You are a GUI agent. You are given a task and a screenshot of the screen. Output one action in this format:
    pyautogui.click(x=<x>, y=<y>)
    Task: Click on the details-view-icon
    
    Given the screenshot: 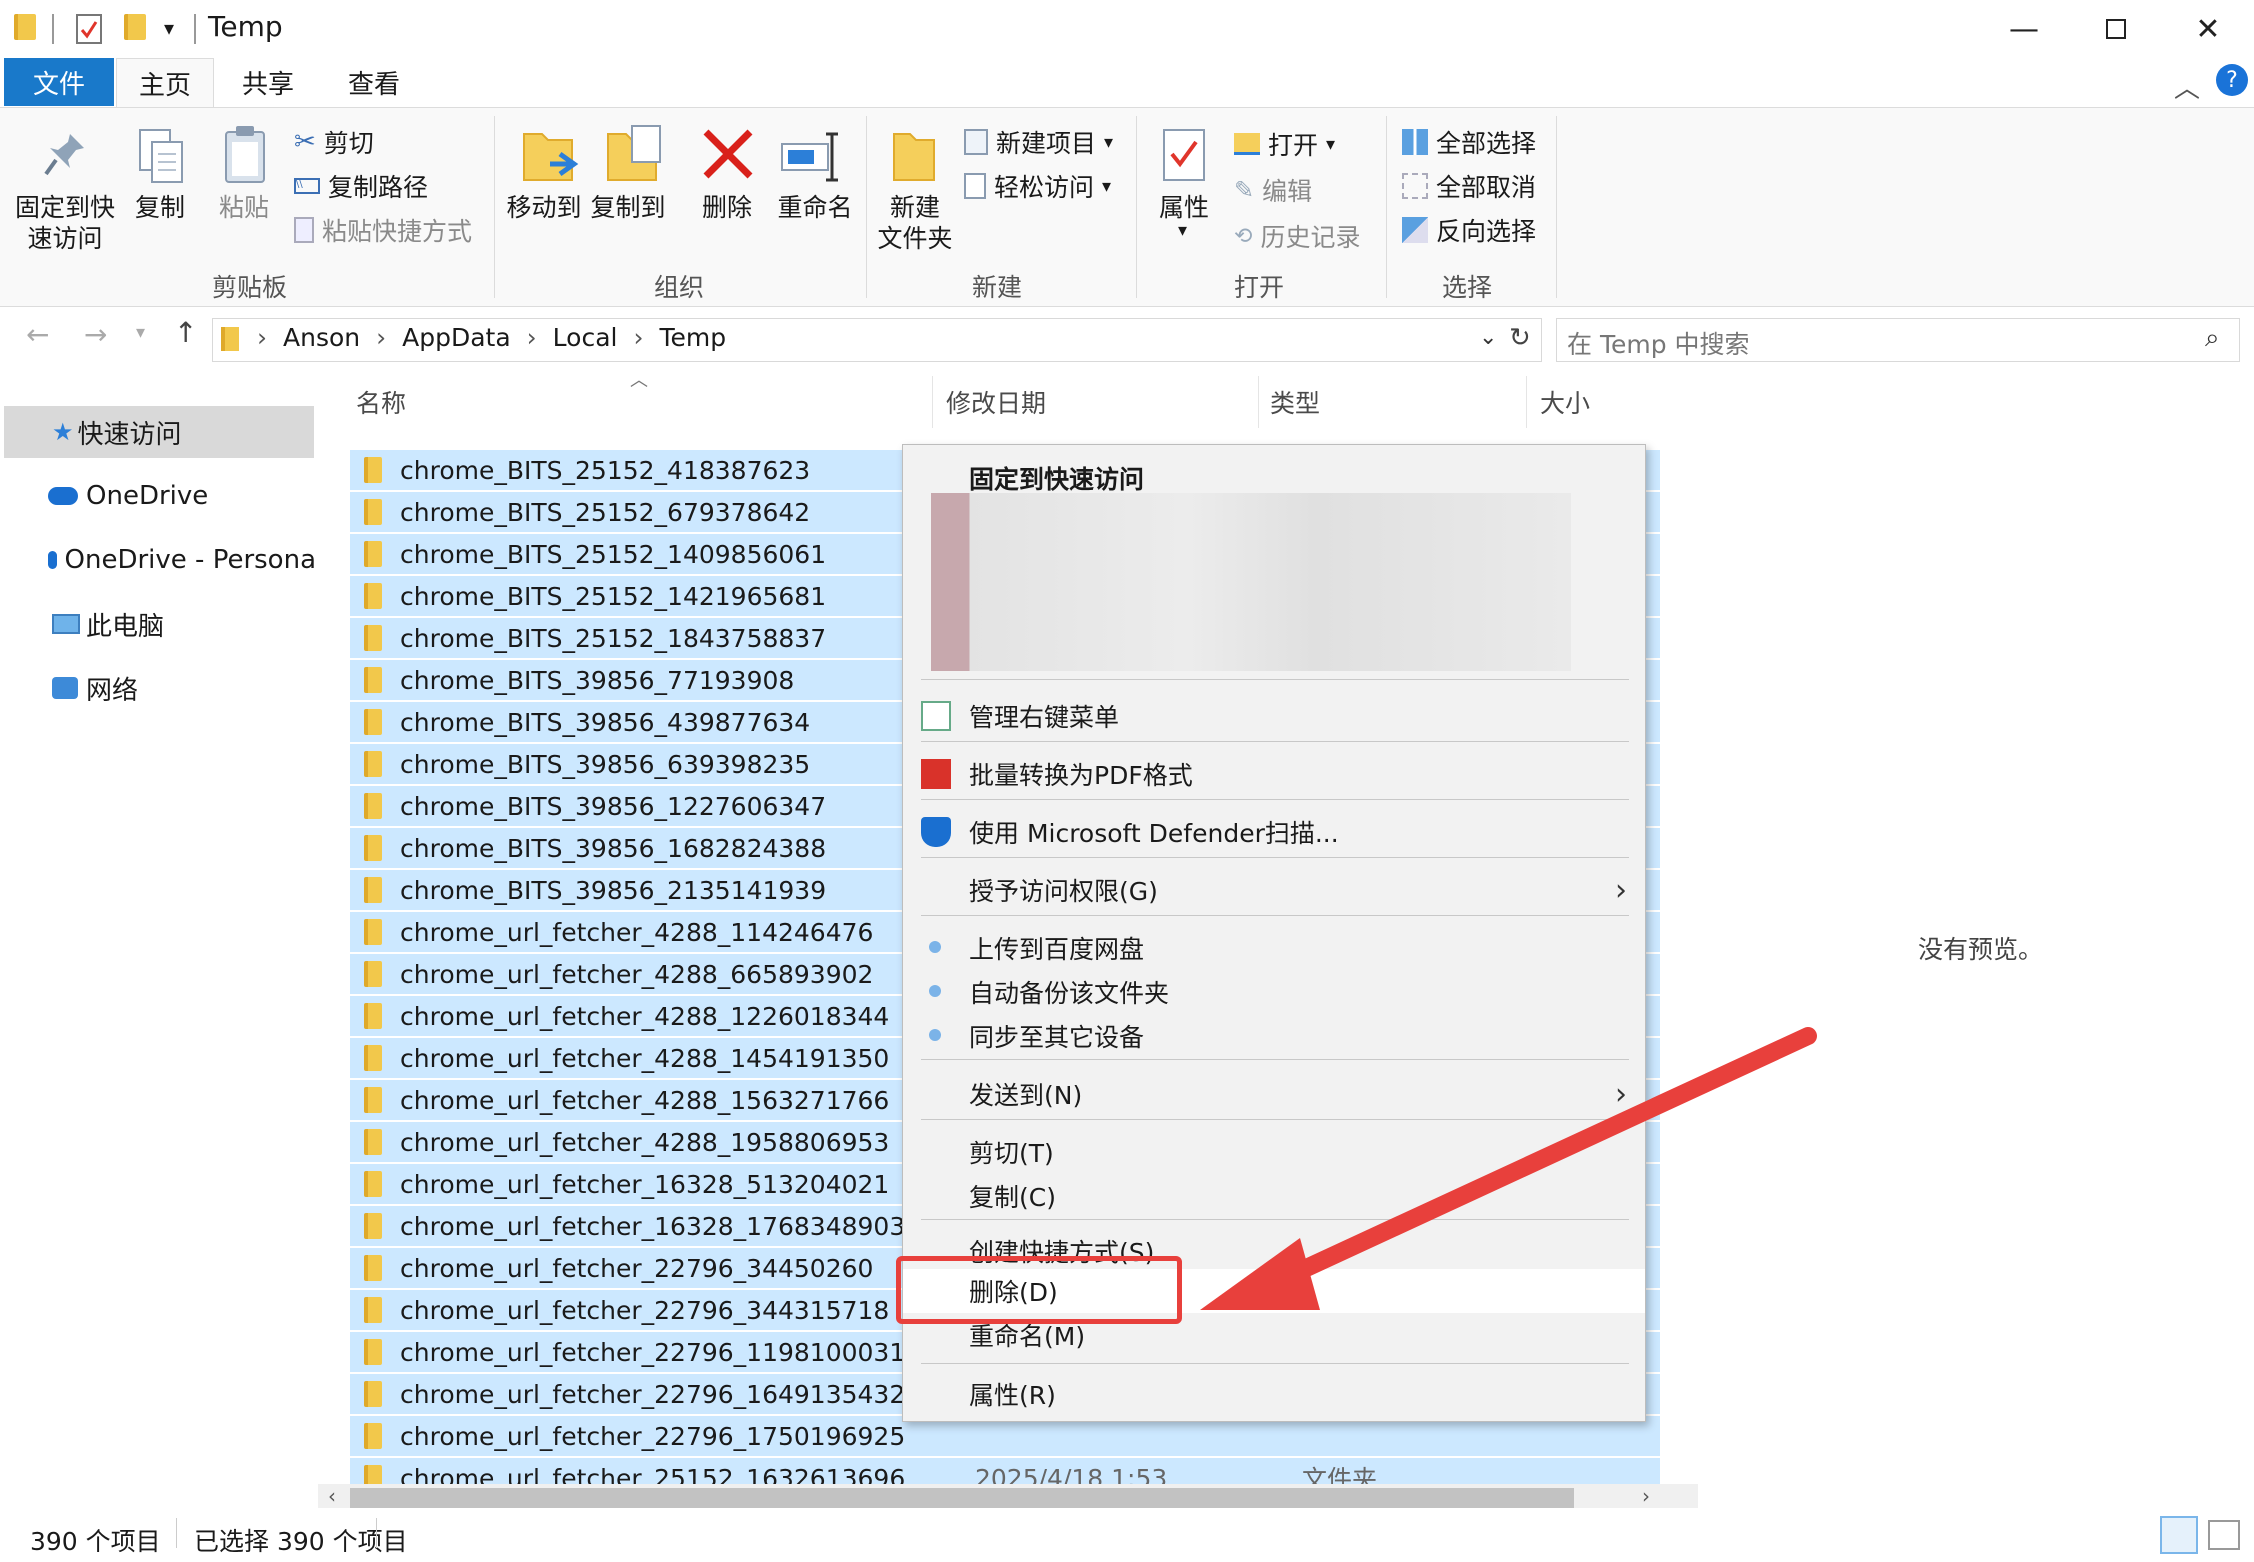 What is the action you would take?
    pyautogui.click(x=2179, y=1535)
    